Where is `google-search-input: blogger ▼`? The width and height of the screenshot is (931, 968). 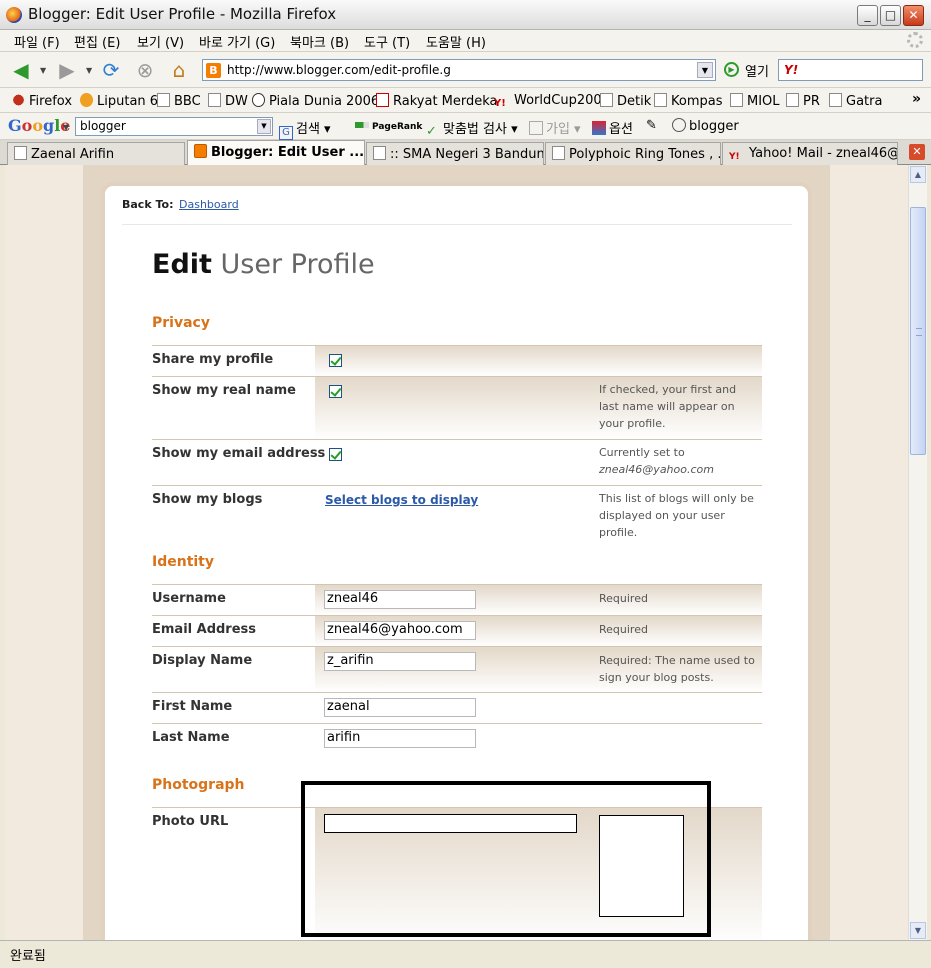 google-search-input: blogger ▼ is located at coordinates (174, 126).